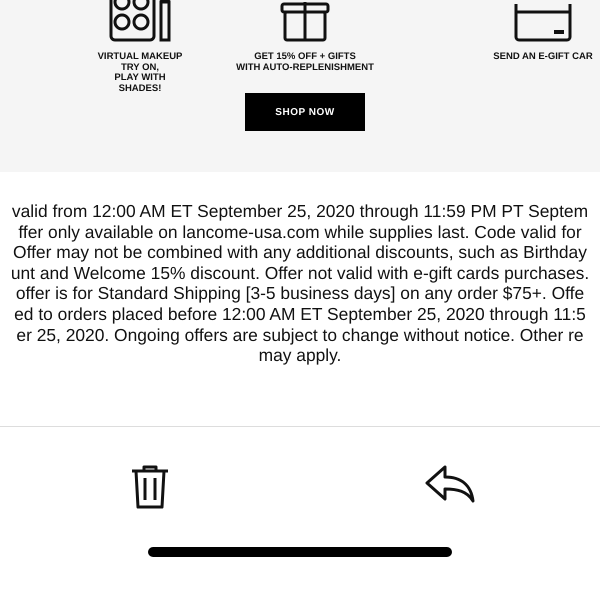 Image resolution: width=600 pixels, height=600 pixels. Describe the element at coordinates (305, 62) in the screenshot. I see `feature-label: GET 15% OFF + GIFTS WITH AUTO-REPLENISHMENT` at that location.